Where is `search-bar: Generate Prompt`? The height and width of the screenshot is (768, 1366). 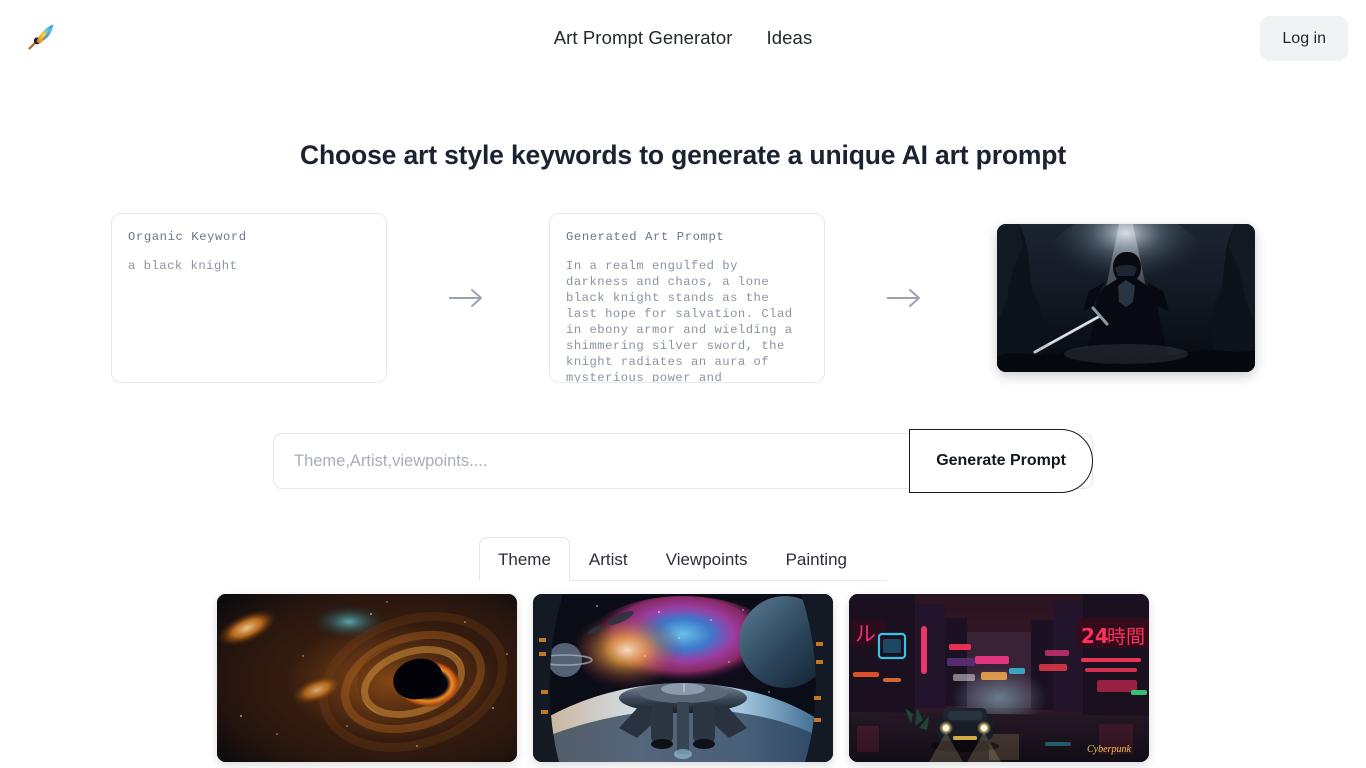 search-bar: Generate Prompt is located at coordinates (683, 461).